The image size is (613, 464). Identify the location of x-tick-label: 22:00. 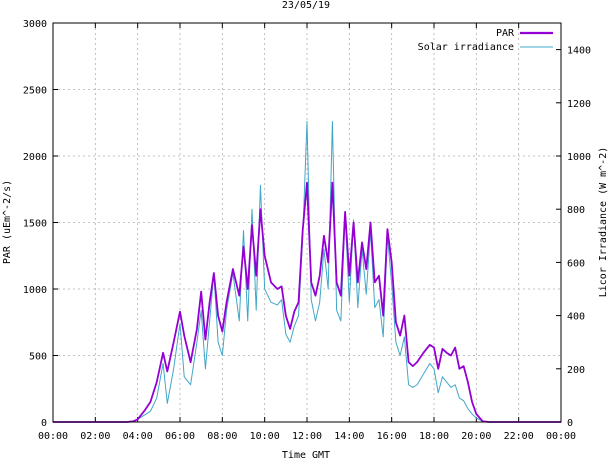
(519, 436).